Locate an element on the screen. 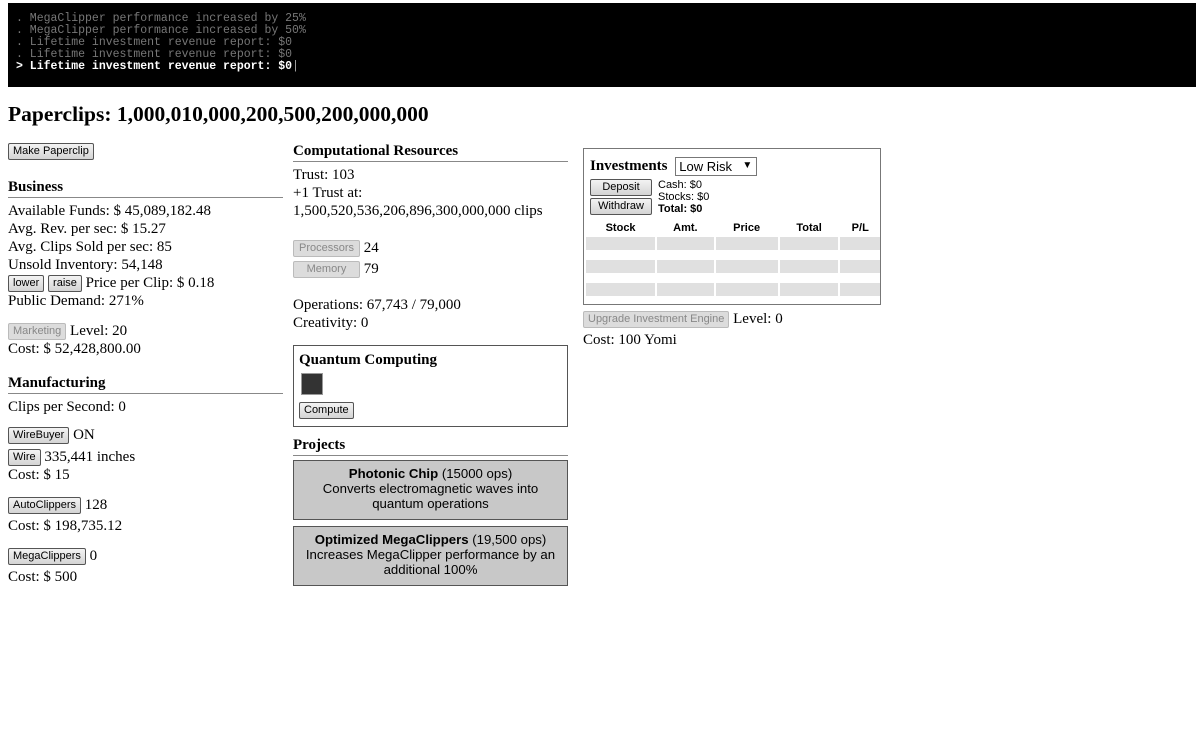 The width and height of the screenshot is (1196, 746). trust-next-label: +1 Trust at: is located at coordinates (328, 193).